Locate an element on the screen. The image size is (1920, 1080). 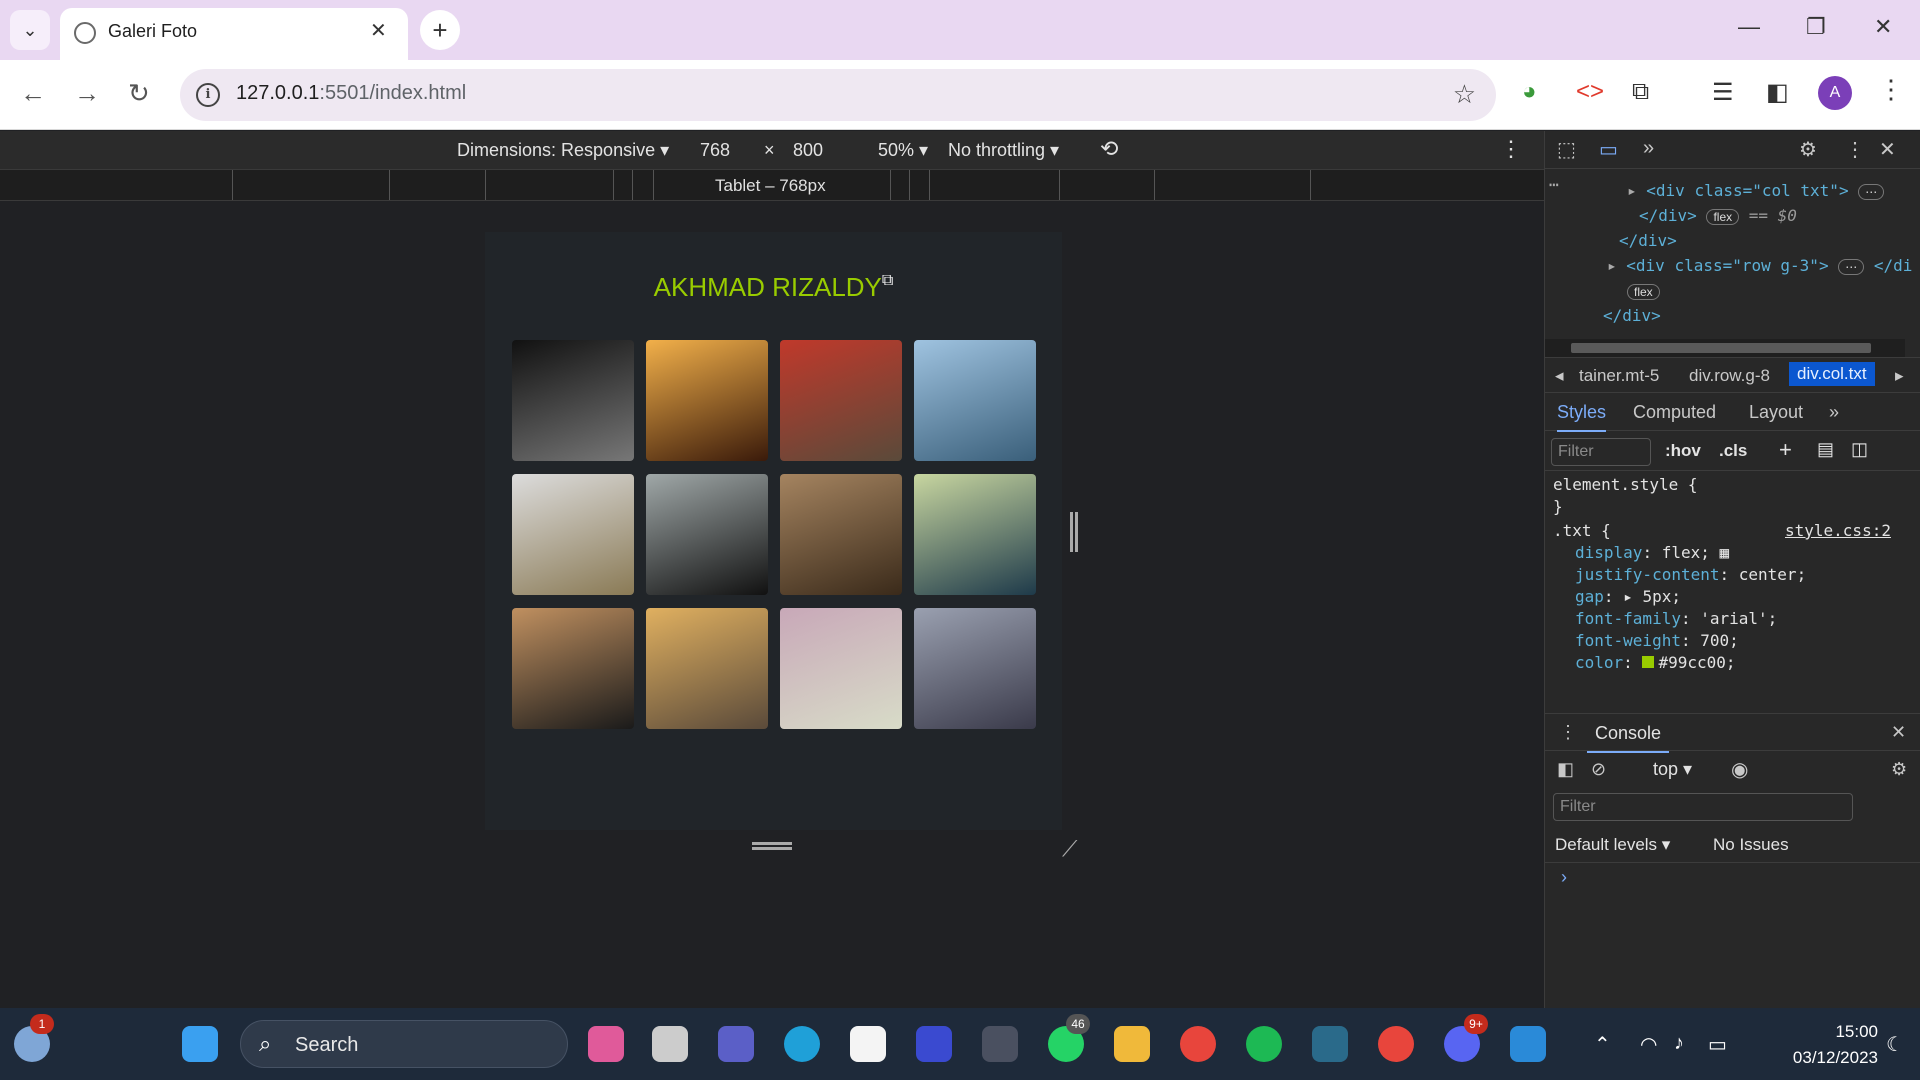
devtools-menu-icon: ⋮ is located at coordinates (1855, 149).